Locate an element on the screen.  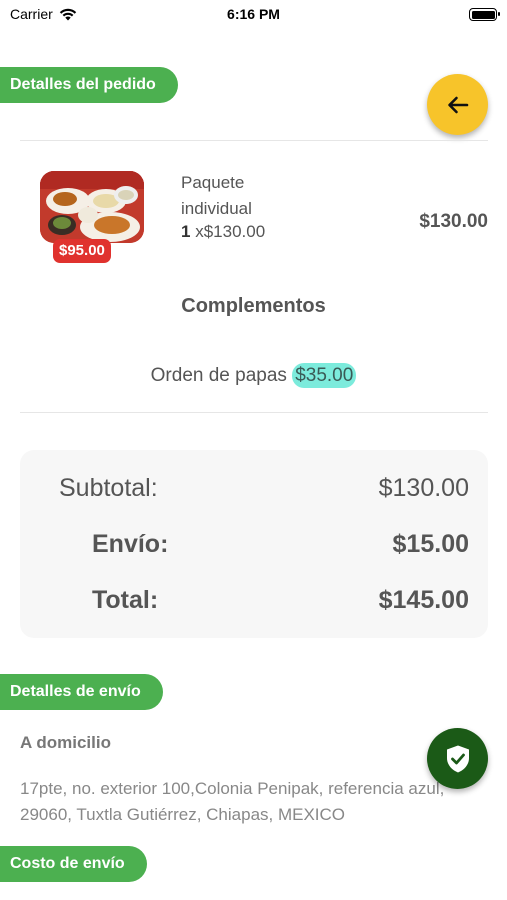
total-row: Total: $145.00 is located at coordinates (254, 603).